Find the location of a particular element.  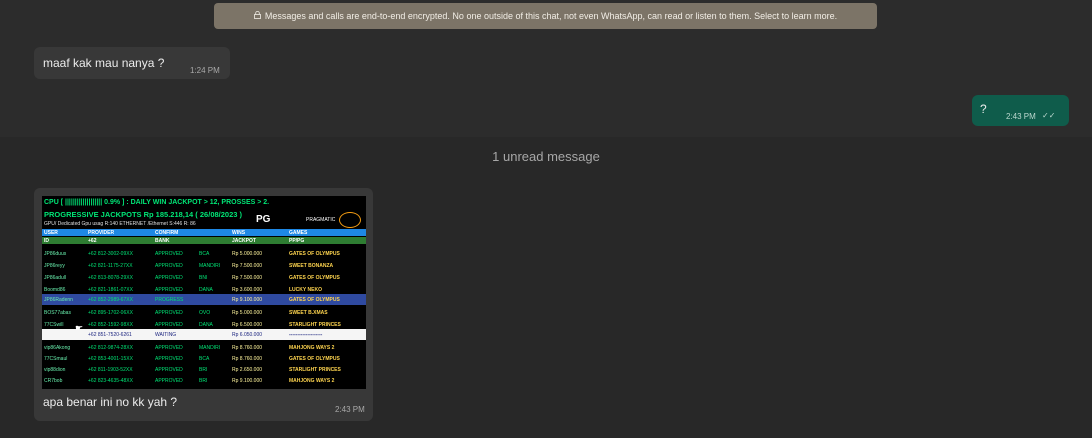

row-user: JP86Radenn is located at coordinates (58, 300).